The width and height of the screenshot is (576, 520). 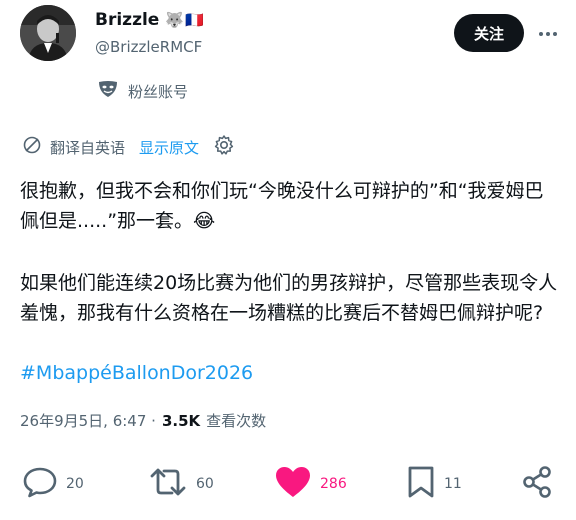 I want to click on mask-icon, so click(x=108, y=91).